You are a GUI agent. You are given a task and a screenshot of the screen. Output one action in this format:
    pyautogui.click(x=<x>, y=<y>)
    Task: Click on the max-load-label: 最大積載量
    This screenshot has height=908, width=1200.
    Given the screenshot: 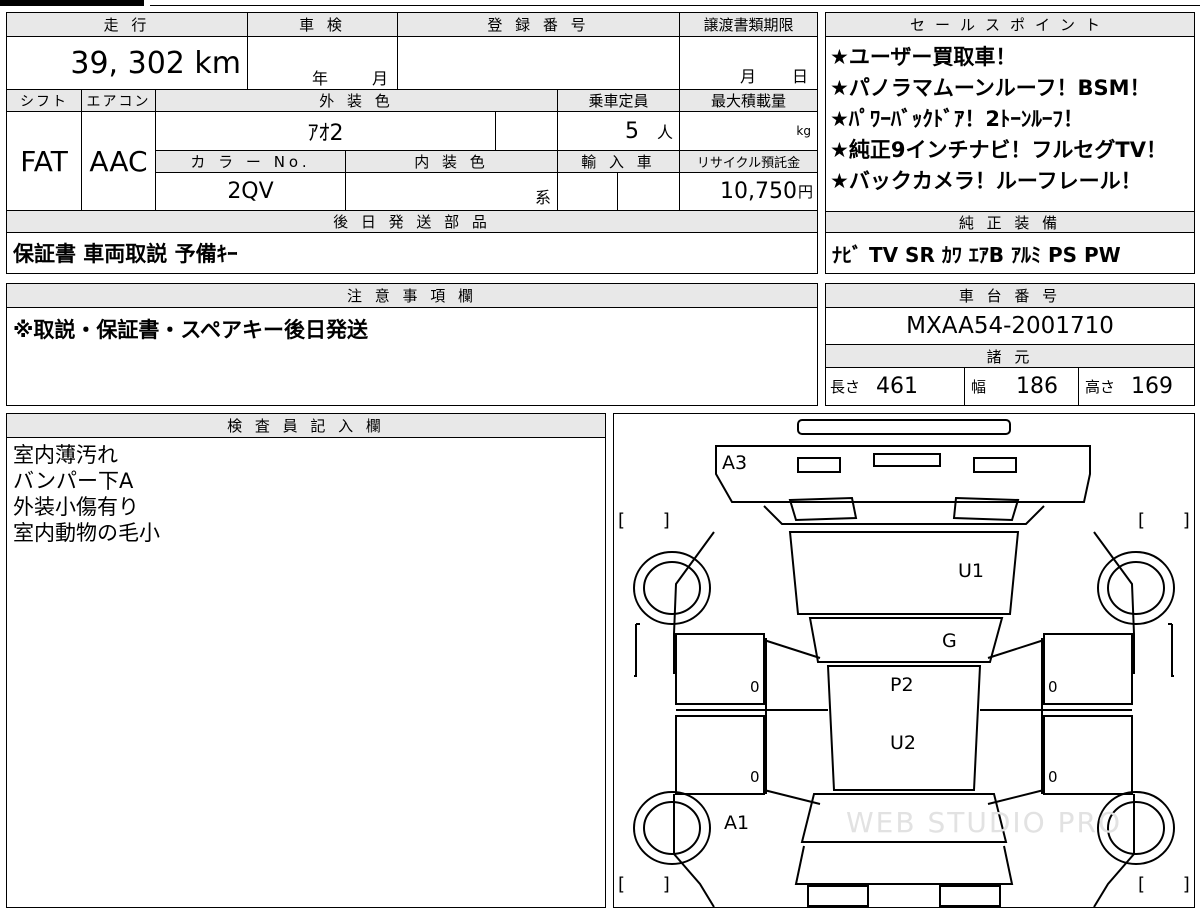 What is the action you would take?
    pyautogui.click(x=748, y=101)
    